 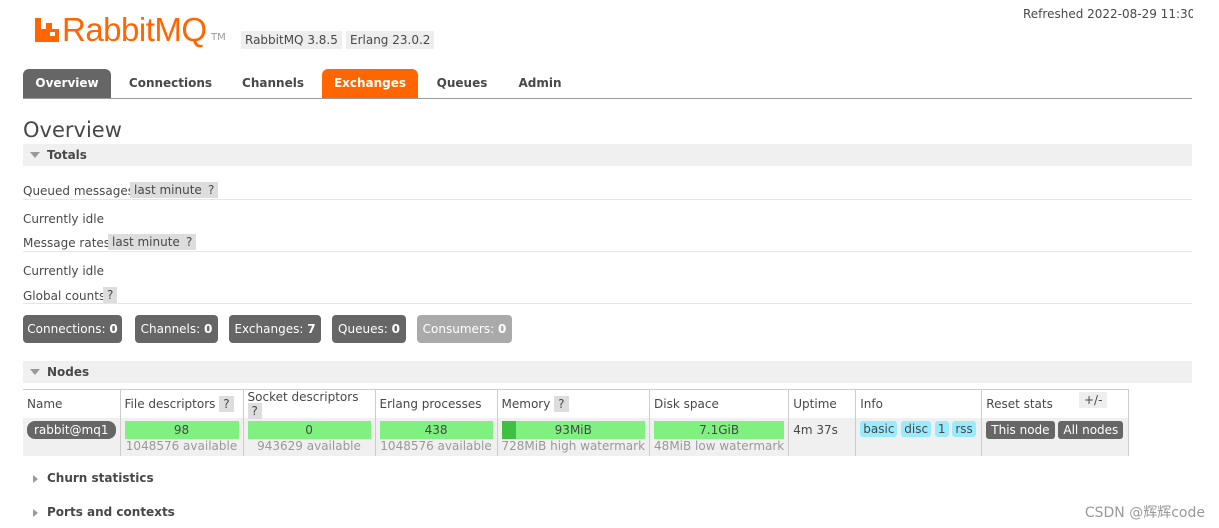 I want to click on message-rates-range: last minute, so click(x=146, y=242).